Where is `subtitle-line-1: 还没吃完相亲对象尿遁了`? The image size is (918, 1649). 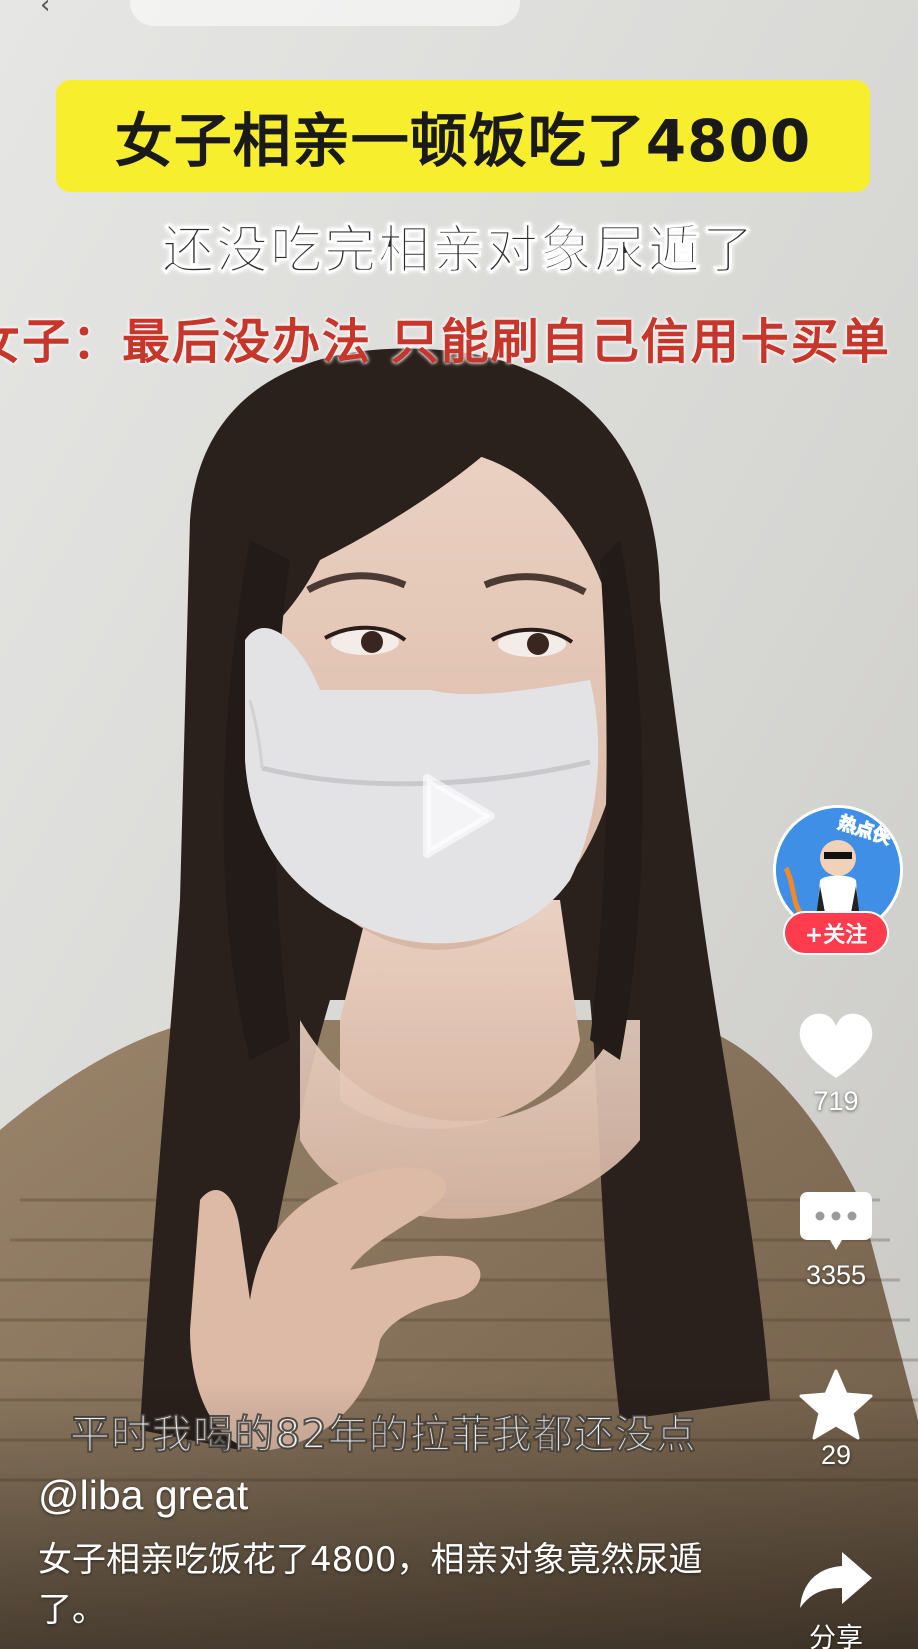
subtitle-line-1: 还没吃完相亲对象尿遁了 is located at coordinates (458, 251).